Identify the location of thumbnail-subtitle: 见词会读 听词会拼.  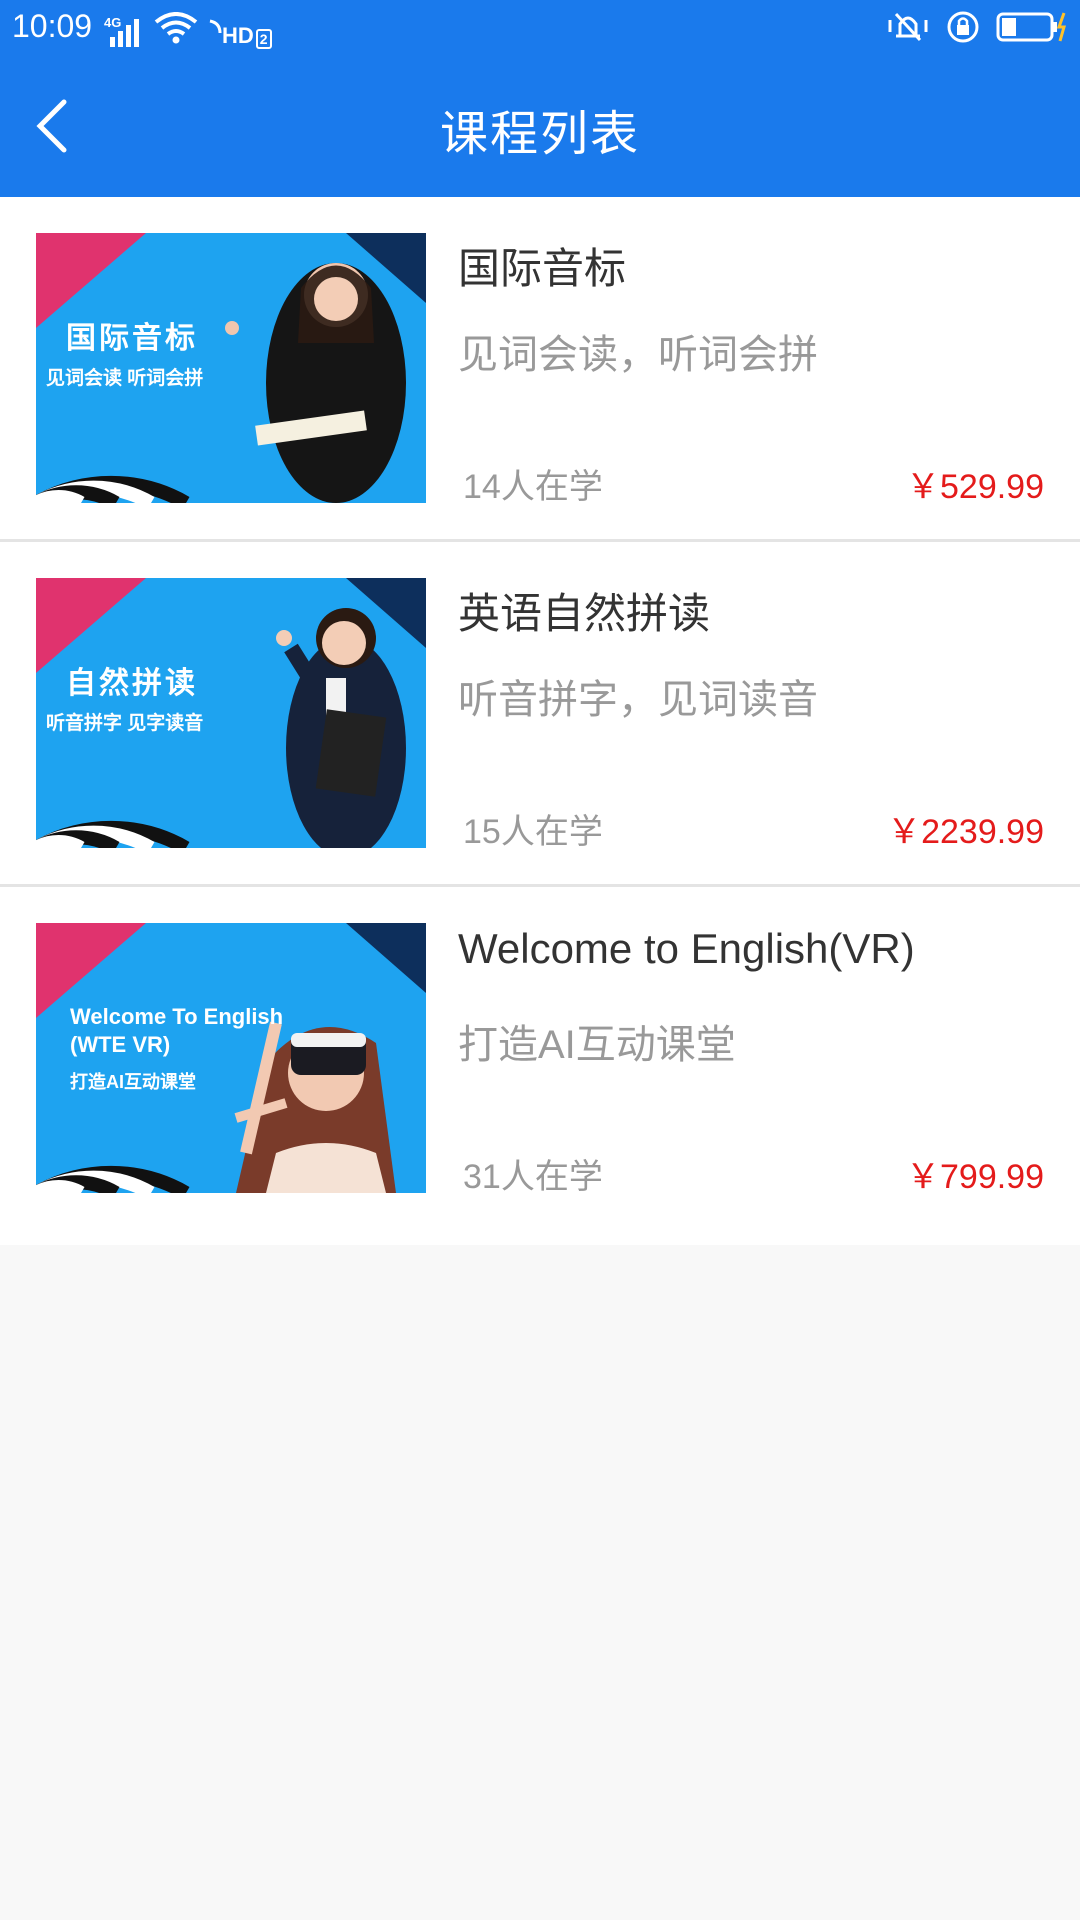
(125, 378).